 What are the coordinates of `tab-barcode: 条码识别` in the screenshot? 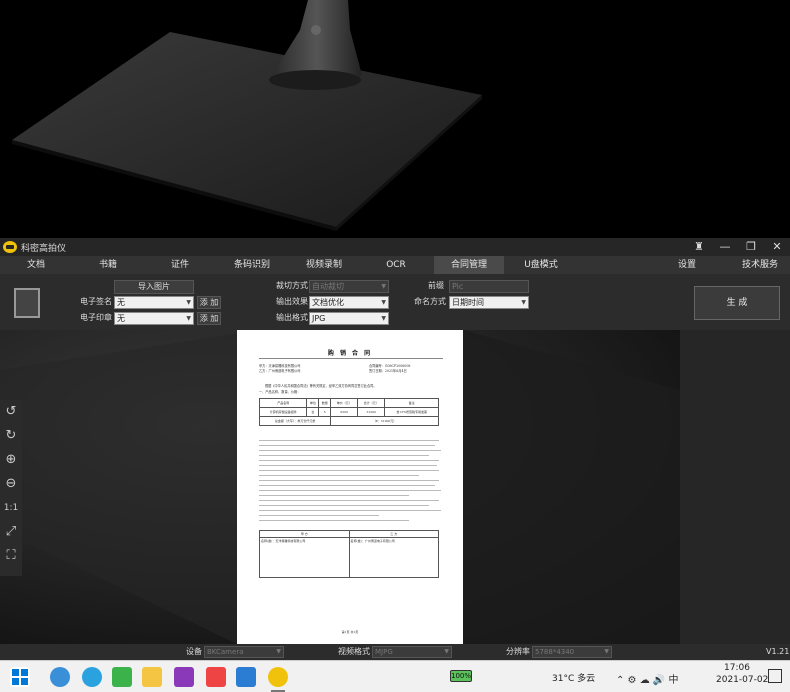 It's located at (252, 265).